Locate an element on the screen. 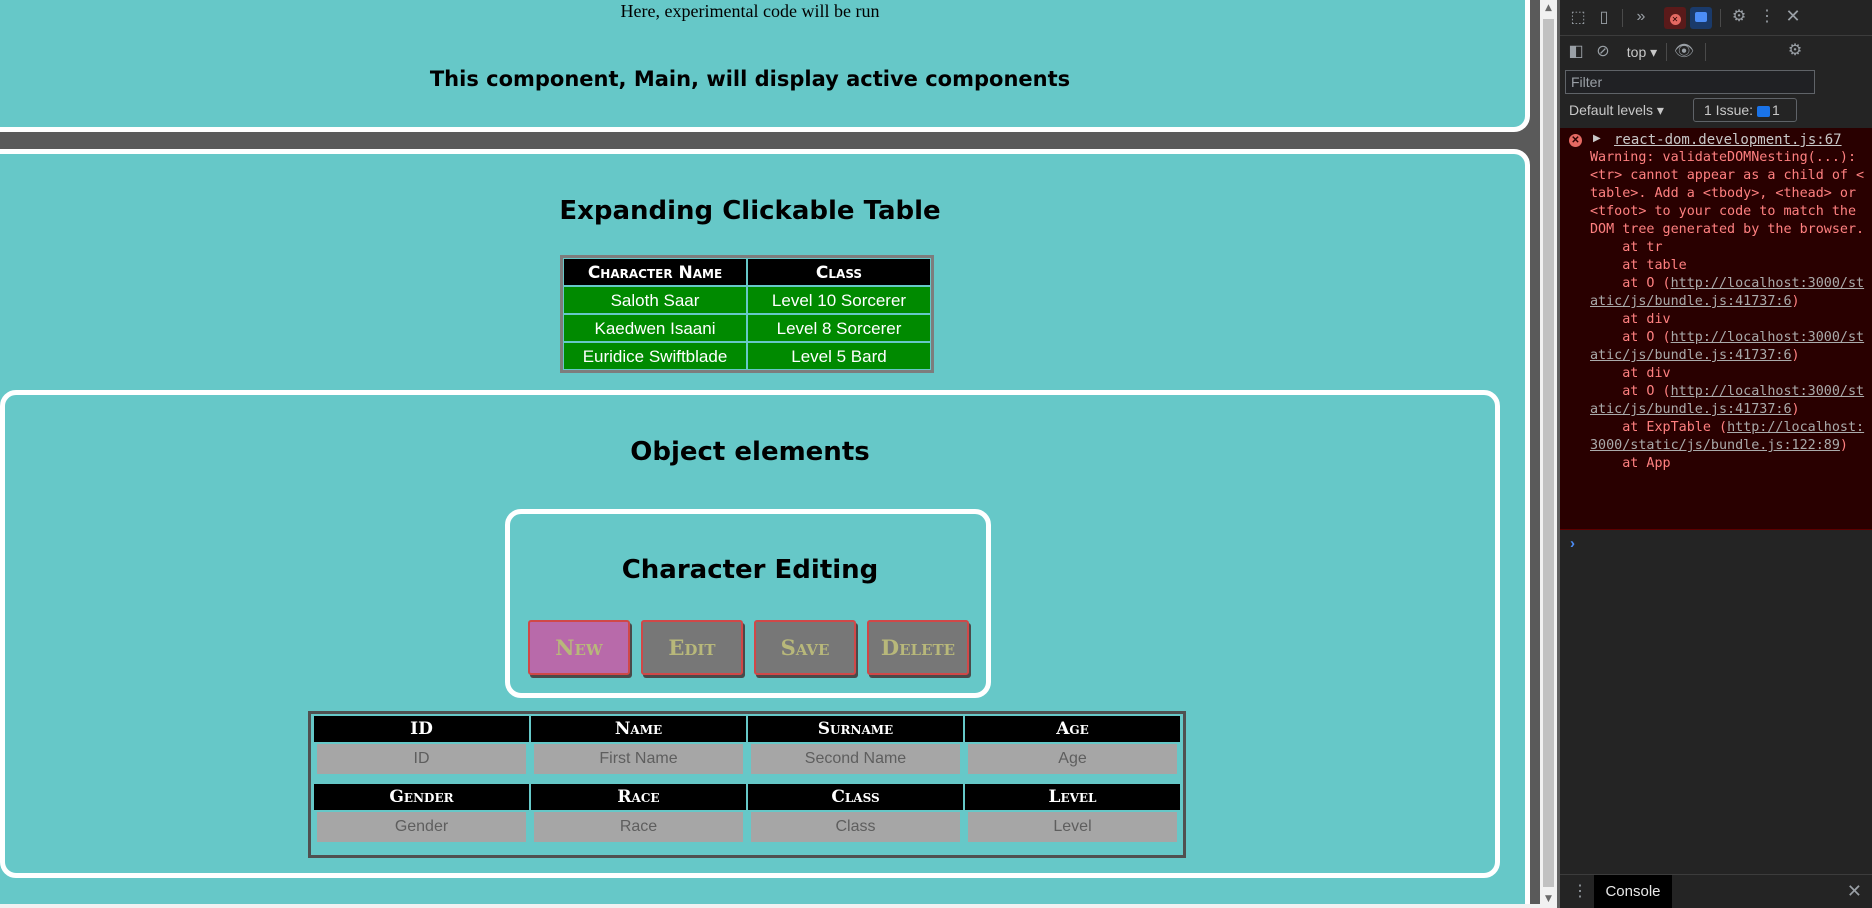  devtools-drawer: ⋮ Console ✕ is located at coordinates (1716, 891).